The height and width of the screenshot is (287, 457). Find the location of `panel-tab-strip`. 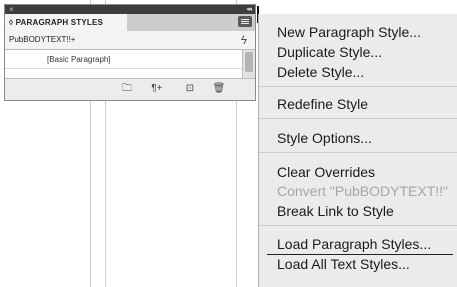

panel-tab-strip is located at coordinates (191, 22).